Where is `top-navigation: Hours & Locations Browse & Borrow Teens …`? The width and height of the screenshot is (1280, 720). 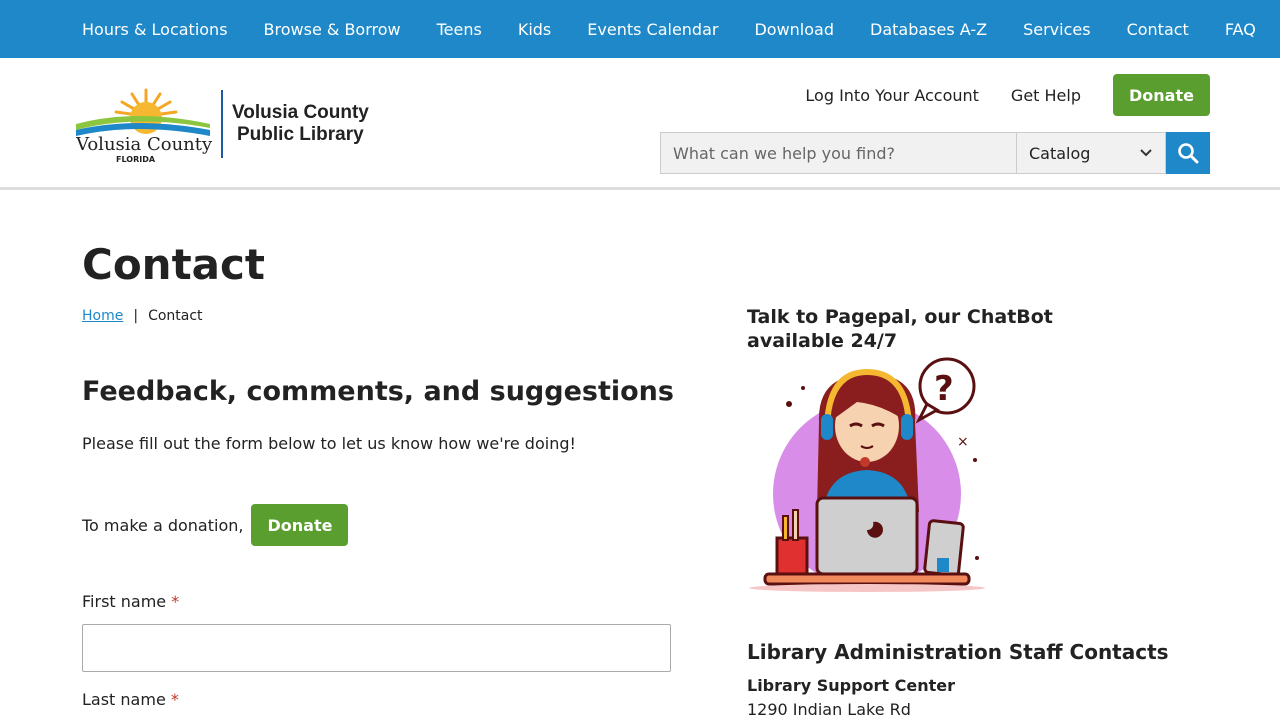 top-navigation: Hours & Locations Browse & Borrow Teens … is located at coordinates (640, 29).